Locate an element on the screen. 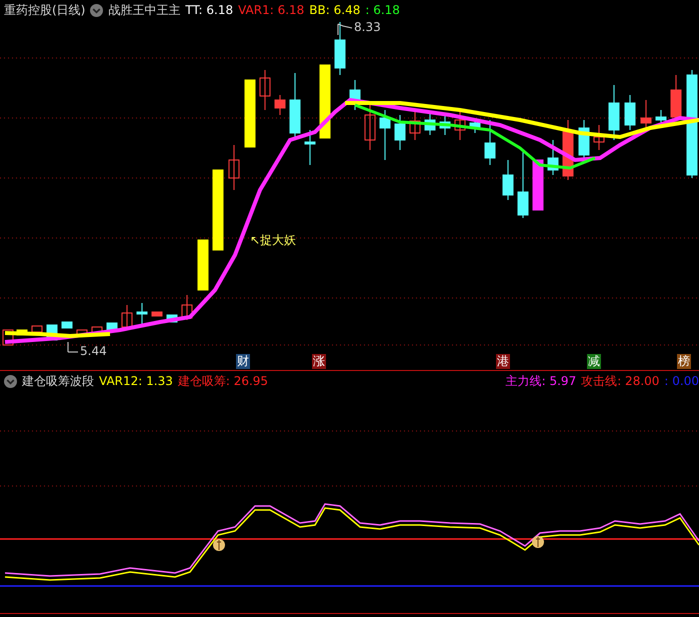  indicator-value: 主力线: 5.97 is located at coordinates (541, 381).